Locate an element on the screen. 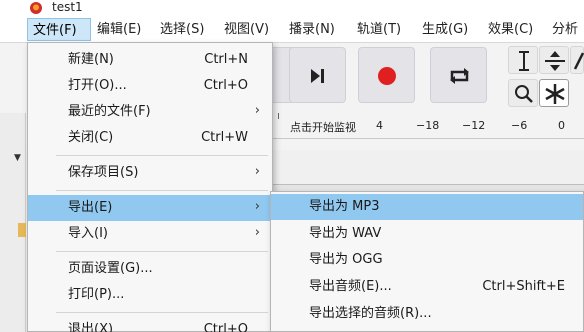 This screenshot has width=584, height=332. zoom-tool-icon is located at coordinates (524, 94).